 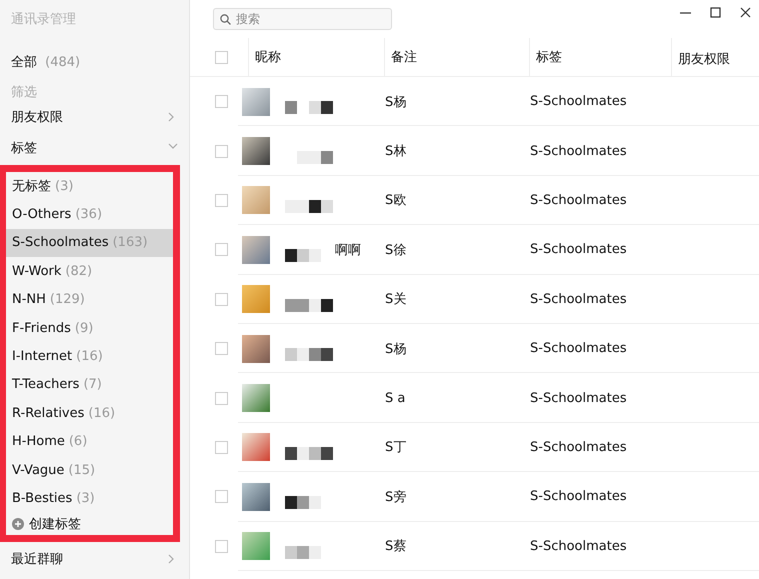 What do you see at coordinates (89, 413) in the screenshot?
I see `tag-item: R-Relatives (16)` at bounding box center [89, 413].